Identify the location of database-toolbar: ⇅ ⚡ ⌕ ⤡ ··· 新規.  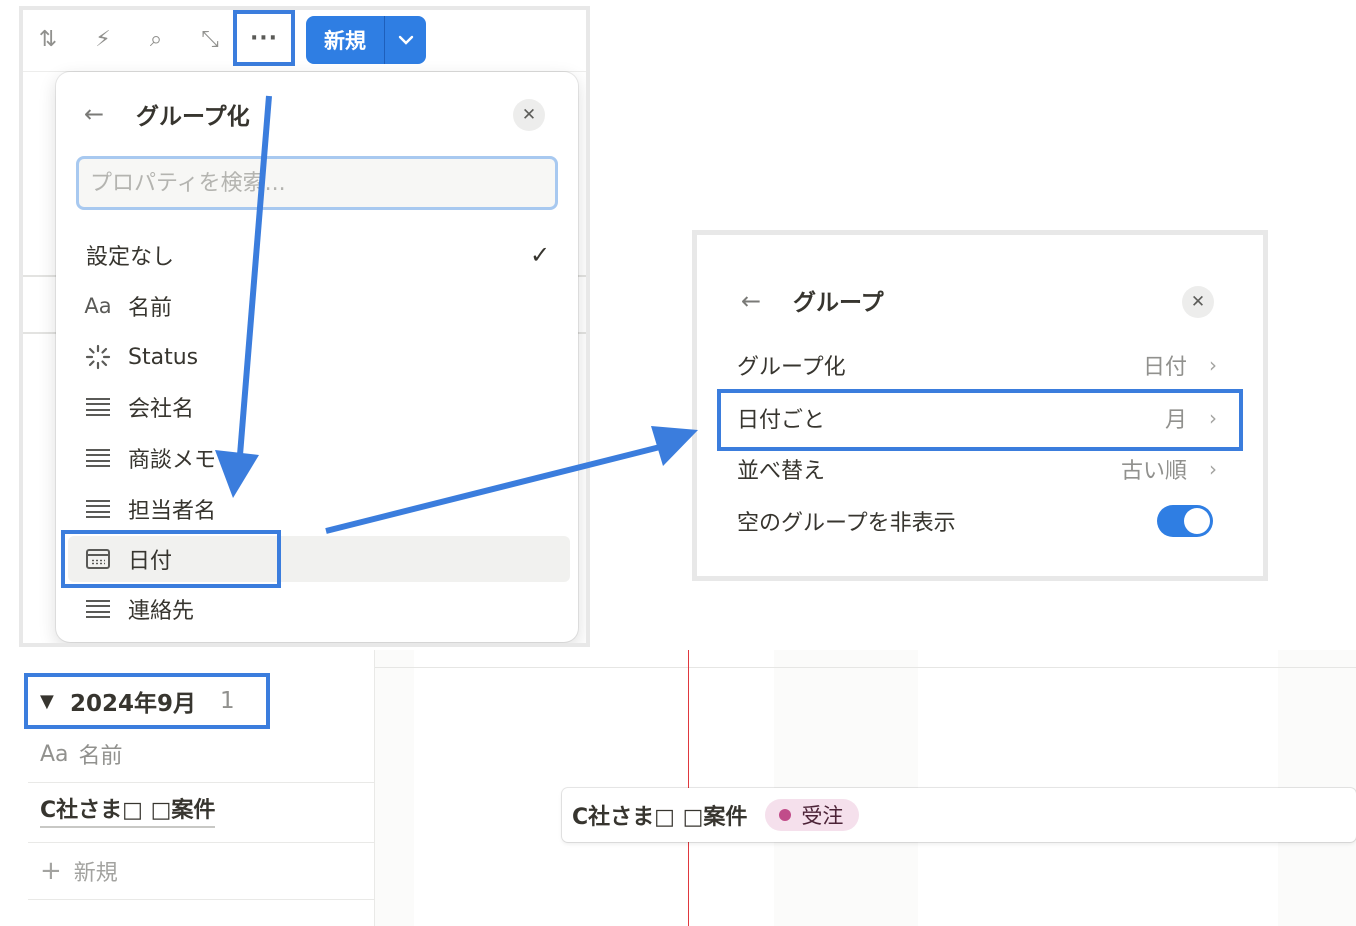
(304, 41).